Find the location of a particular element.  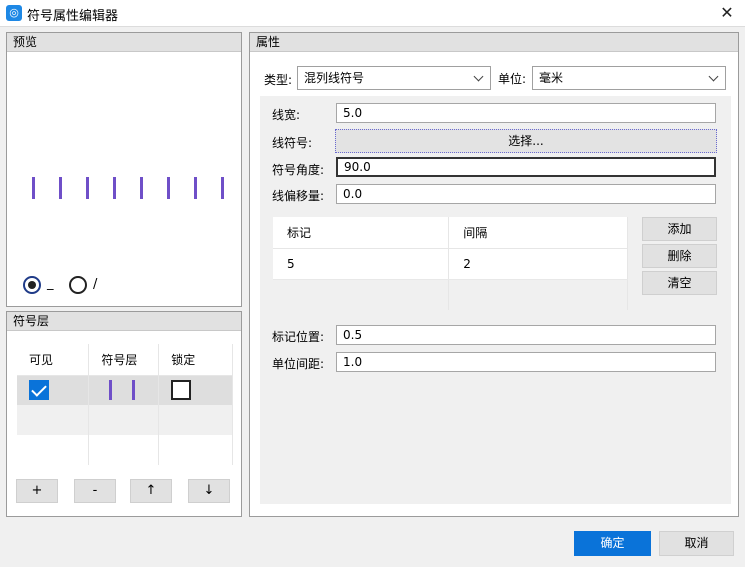

line-width-label: 线宽: is located at coordinates (286, 115).